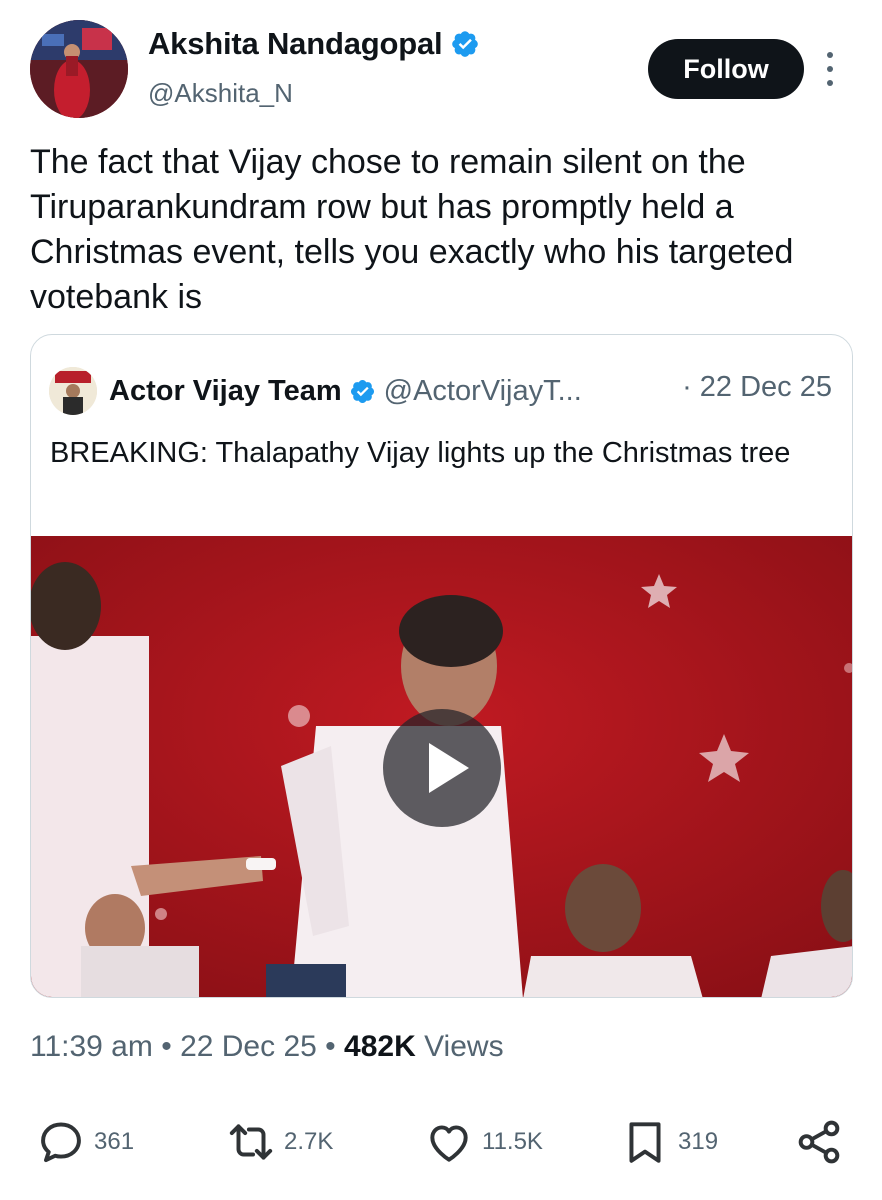 This screenshot has width=882, height=1200. What do you see at coordinates (225, 391) in the screenshot?
I see `quoted-author-name: Actor Vijay Team` at bounding box center [225, 391].